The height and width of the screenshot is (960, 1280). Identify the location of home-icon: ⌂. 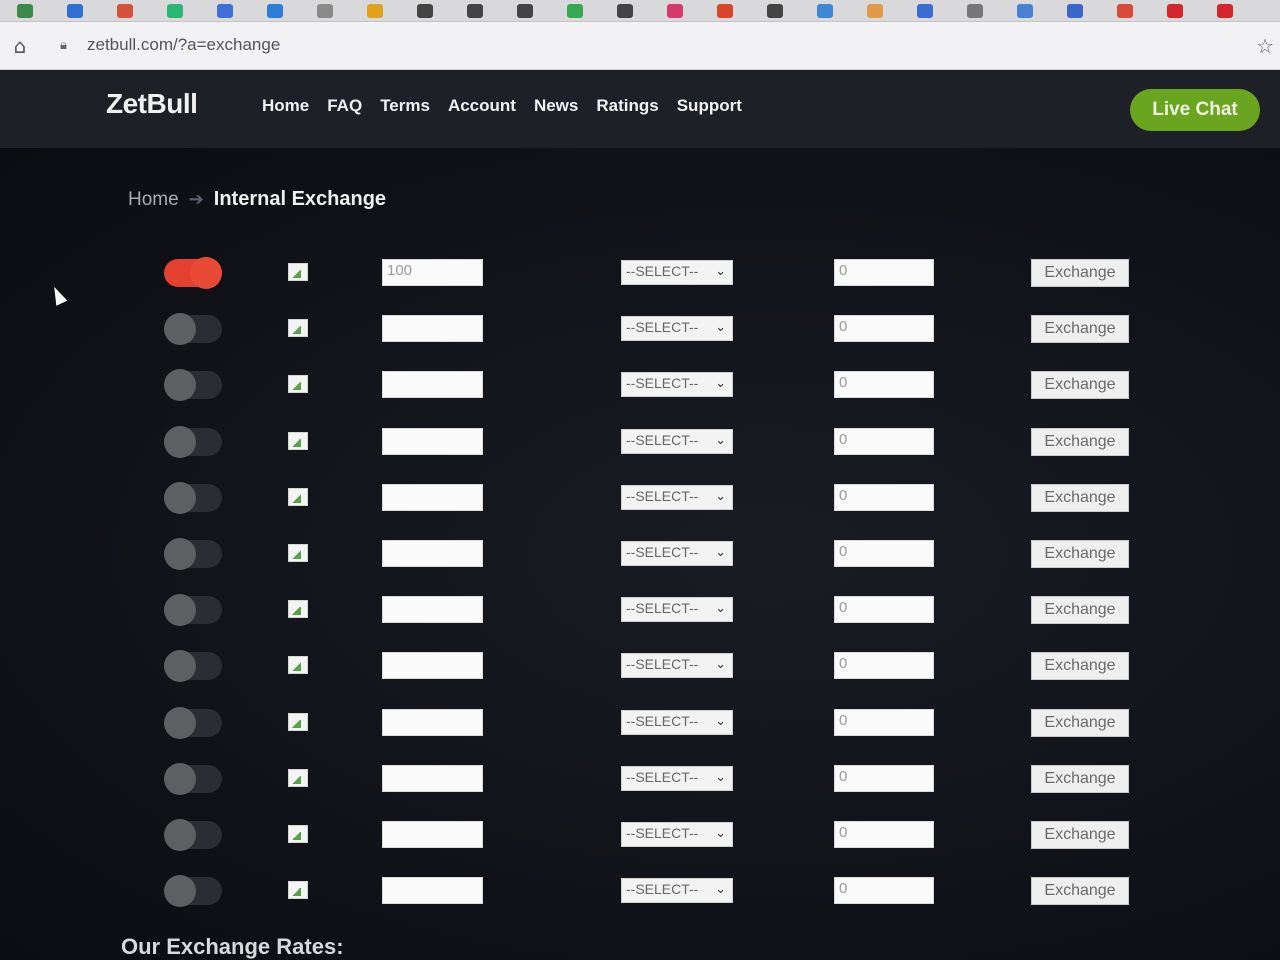
(20, 46).